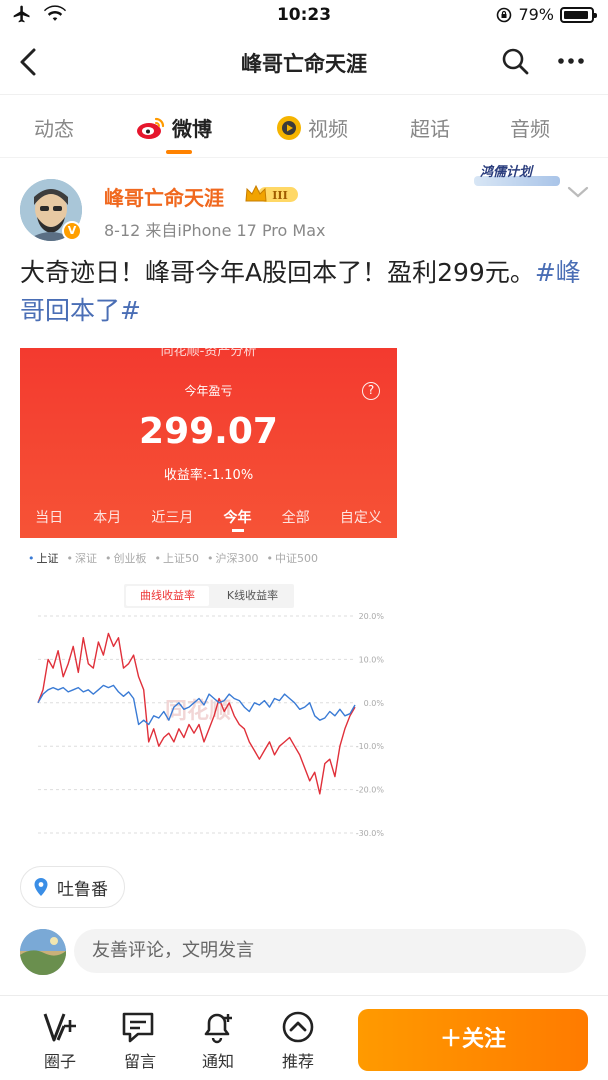 The image size is (608, 1080). I want to click on active-tab-indicator, so click(179, 152).